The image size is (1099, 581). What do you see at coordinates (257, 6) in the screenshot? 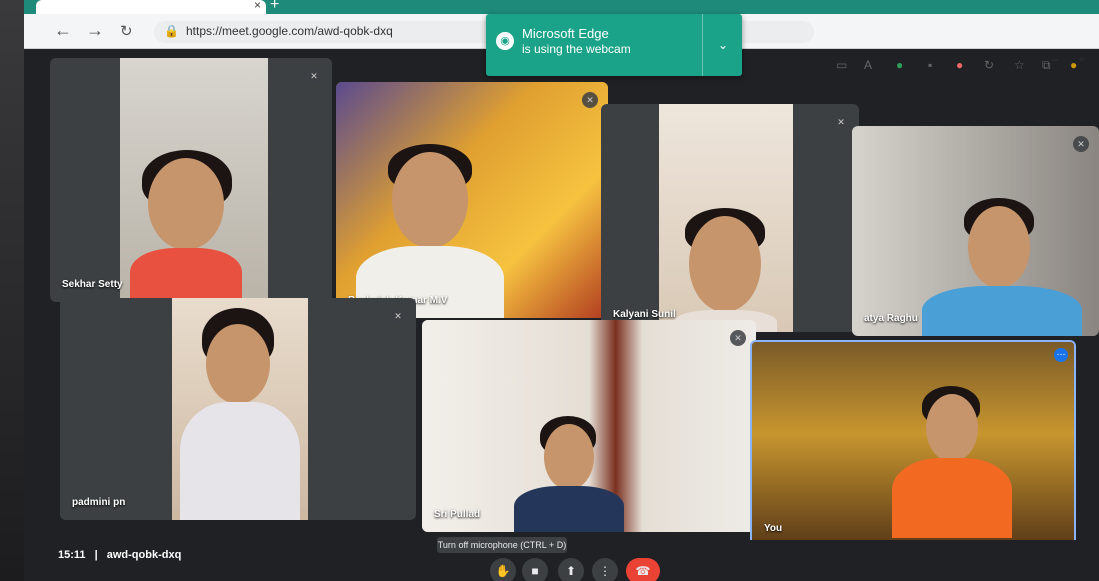
I see `close-icon: ×` at bounding box center [257, 6].